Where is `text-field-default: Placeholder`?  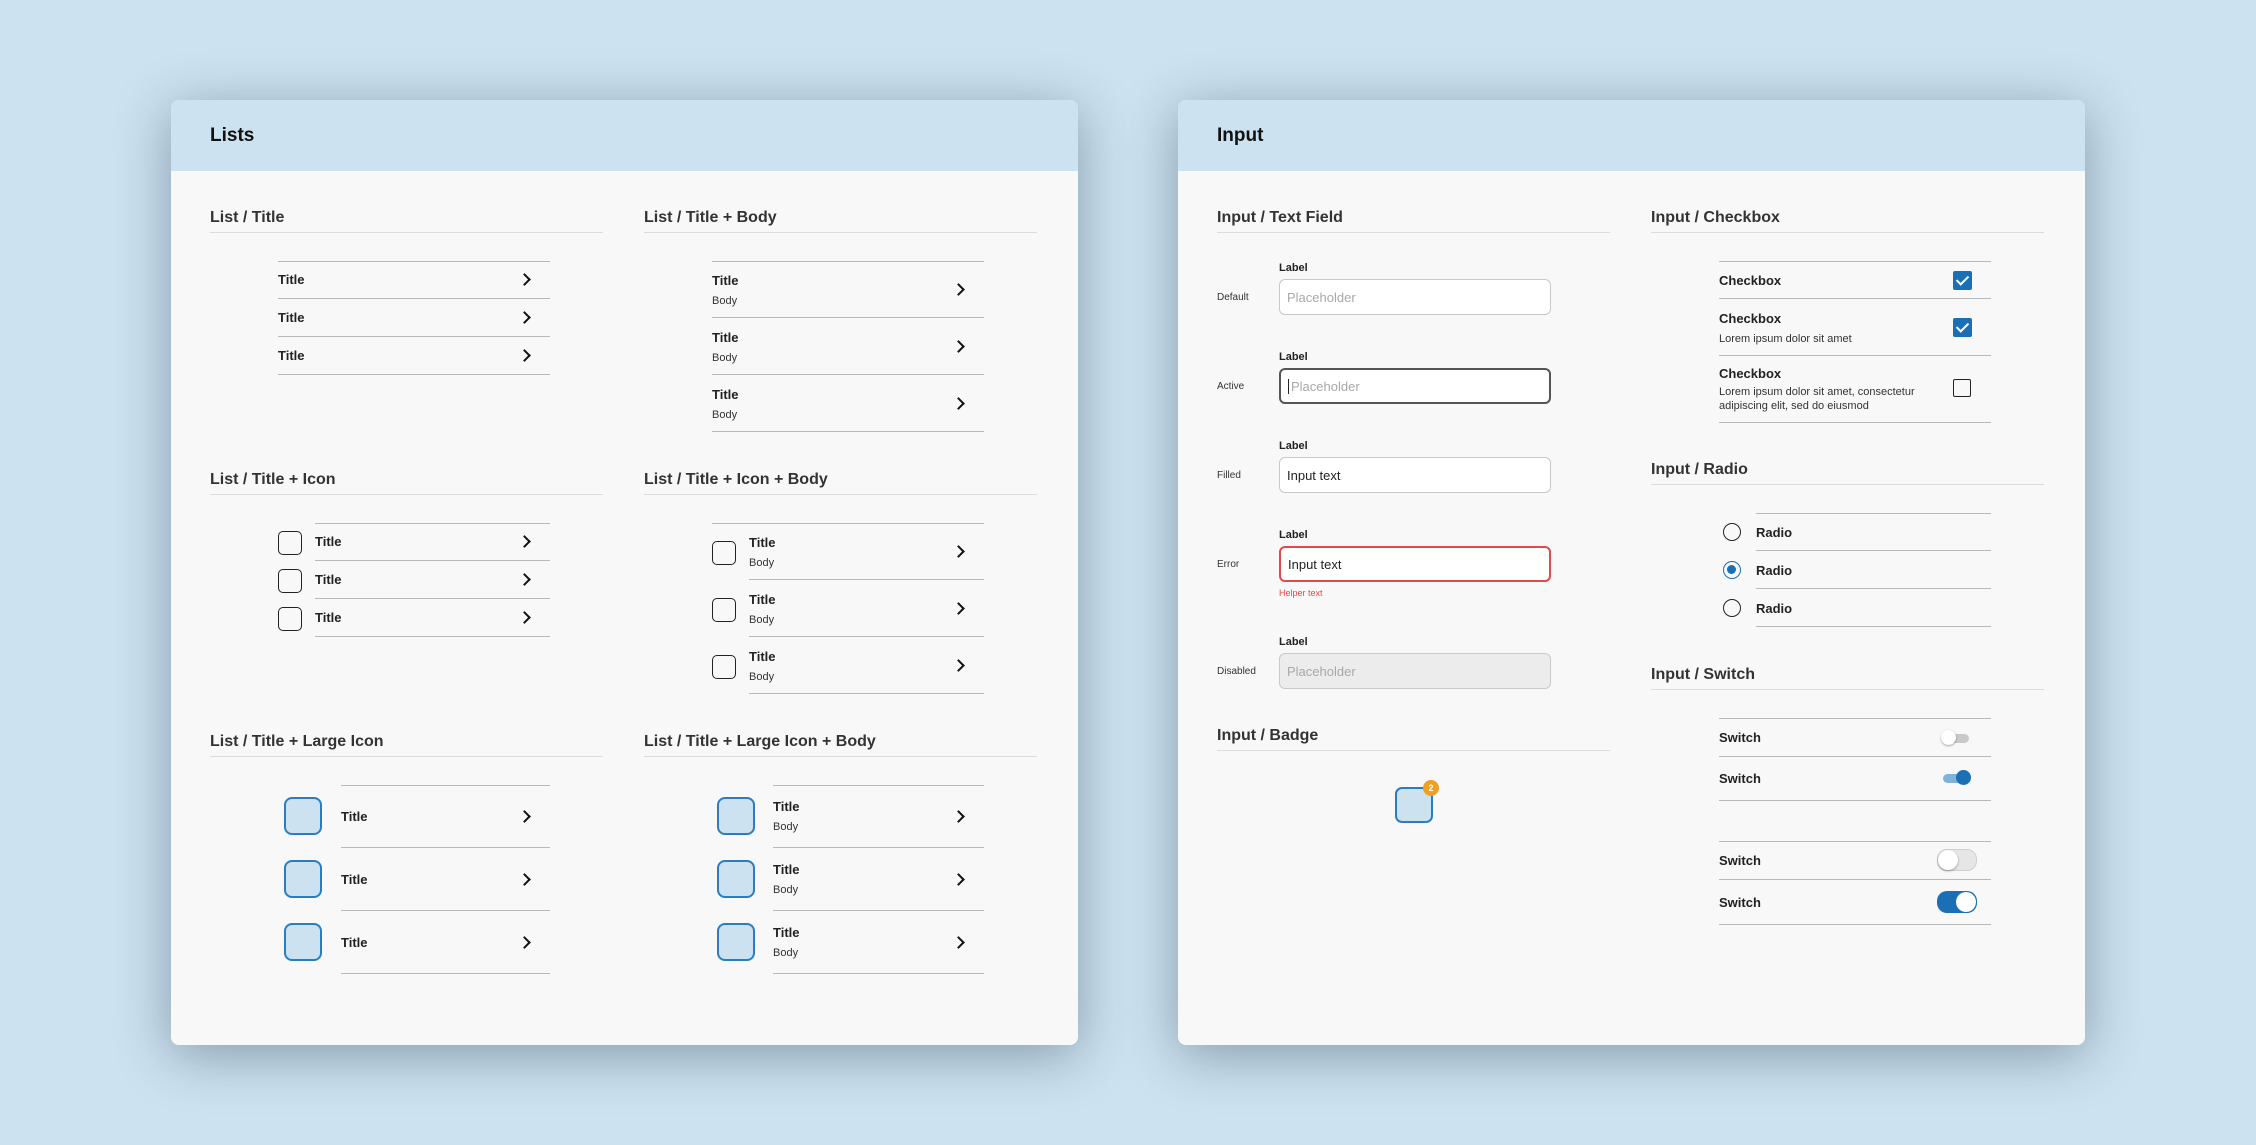 text-field-default: Placeholder is located at coordinates (1415, 297).